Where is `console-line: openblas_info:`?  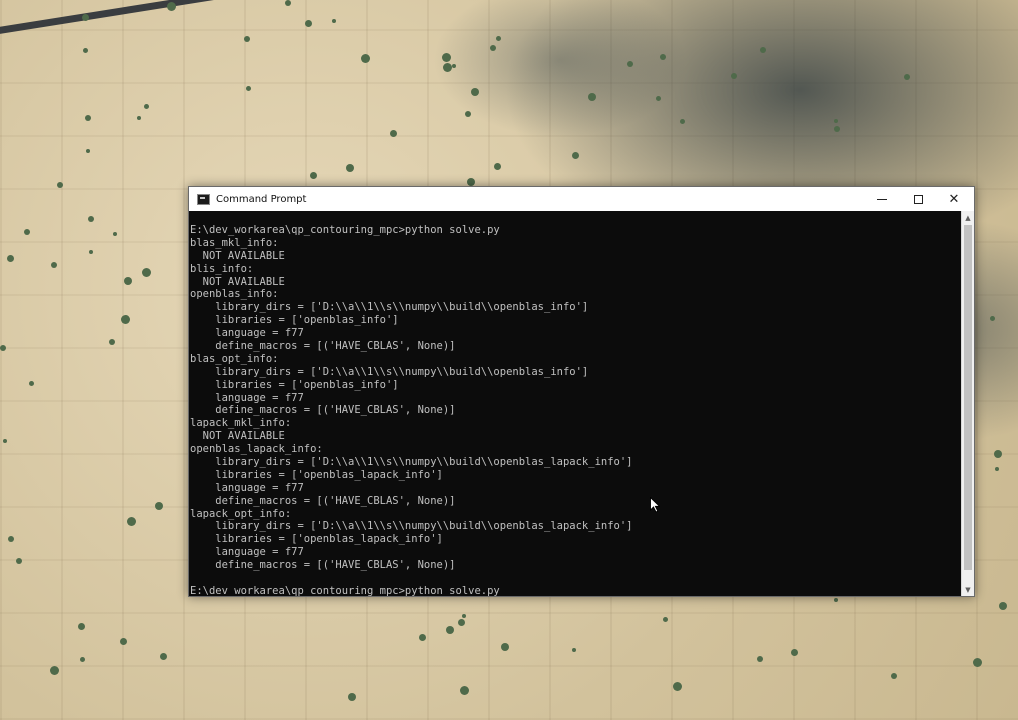
console-line: openblas_info: is located at coordinates (234, 294).